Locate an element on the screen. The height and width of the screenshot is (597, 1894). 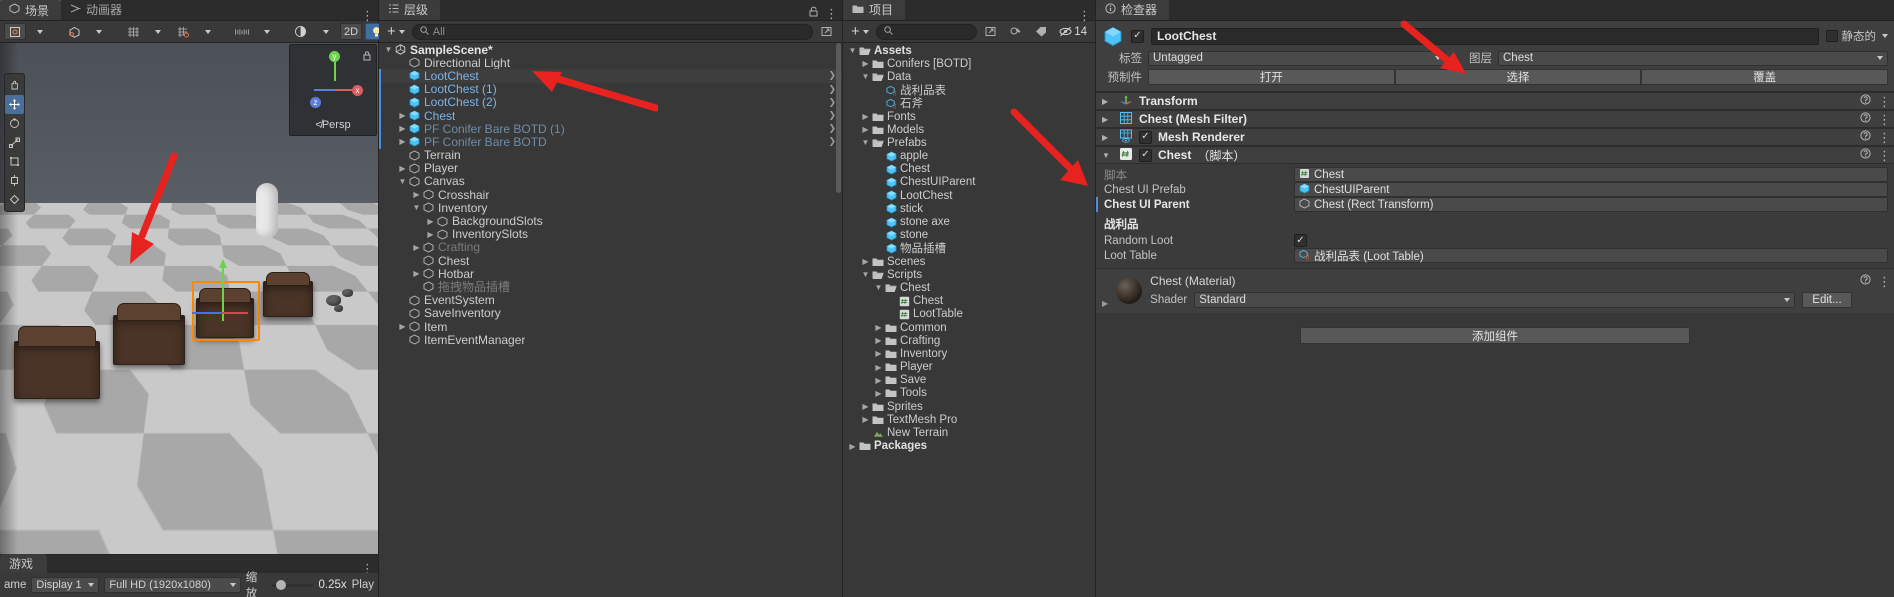
hierarchy-row: ▶ BackgroundSlots is located at coordinates (610, 221).